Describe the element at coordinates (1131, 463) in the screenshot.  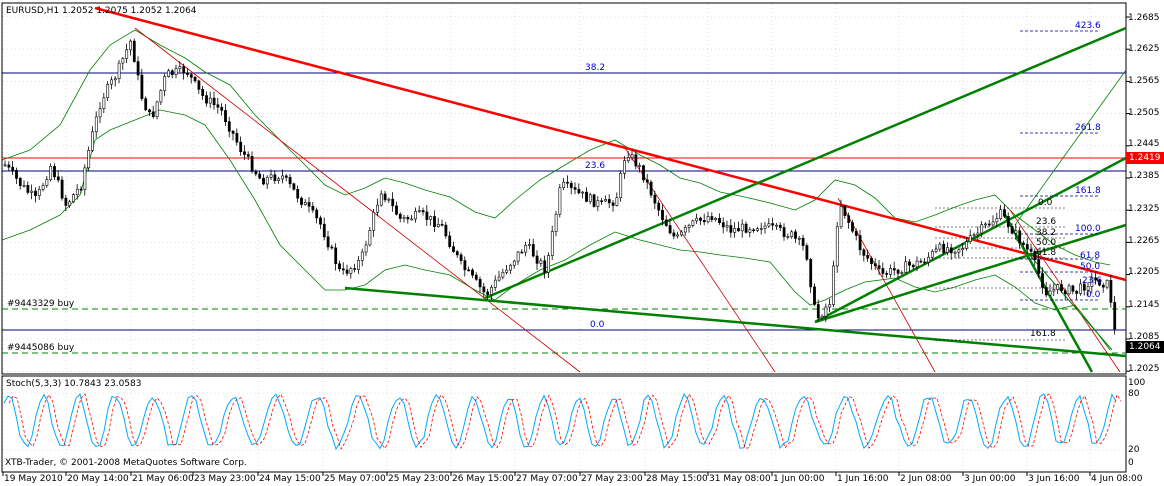
I see `stoch-level-0: 0` at that location.